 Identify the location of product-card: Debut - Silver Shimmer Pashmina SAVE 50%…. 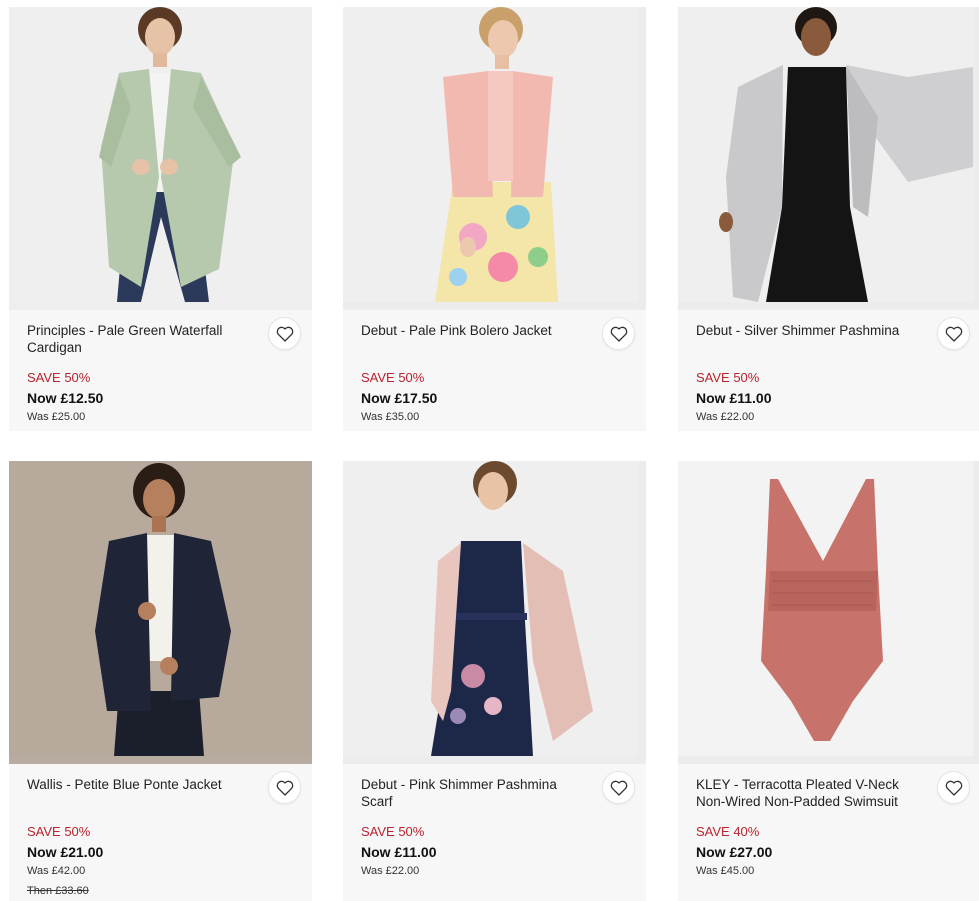
(828, 219).